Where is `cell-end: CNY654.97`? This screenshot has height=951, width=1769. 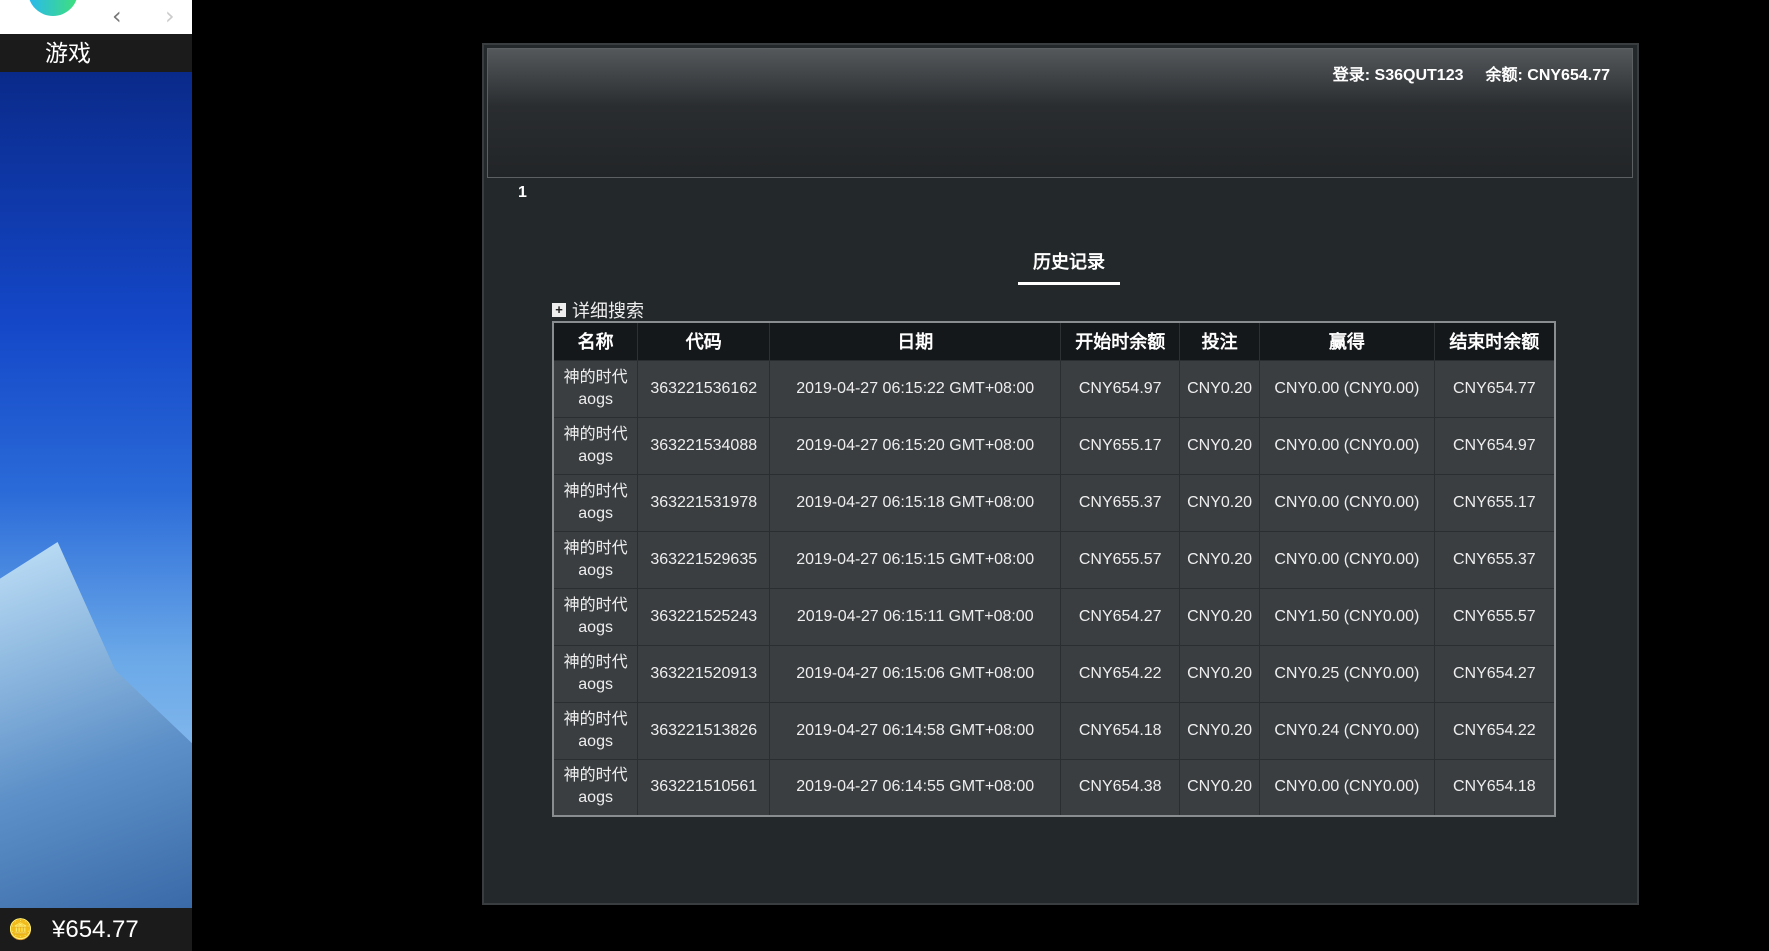 cell-end: CNY654.97 is located at coordinates (1495, 445).